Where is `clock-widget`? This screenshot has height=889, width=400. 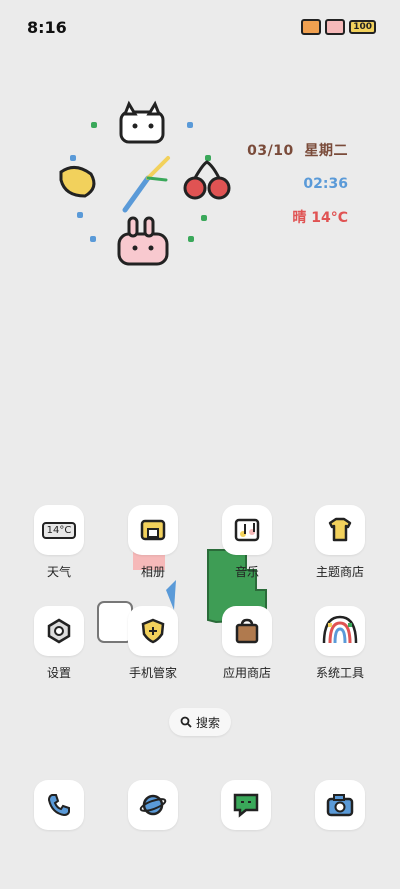 clock-widget is located at coordinates (147, 185).